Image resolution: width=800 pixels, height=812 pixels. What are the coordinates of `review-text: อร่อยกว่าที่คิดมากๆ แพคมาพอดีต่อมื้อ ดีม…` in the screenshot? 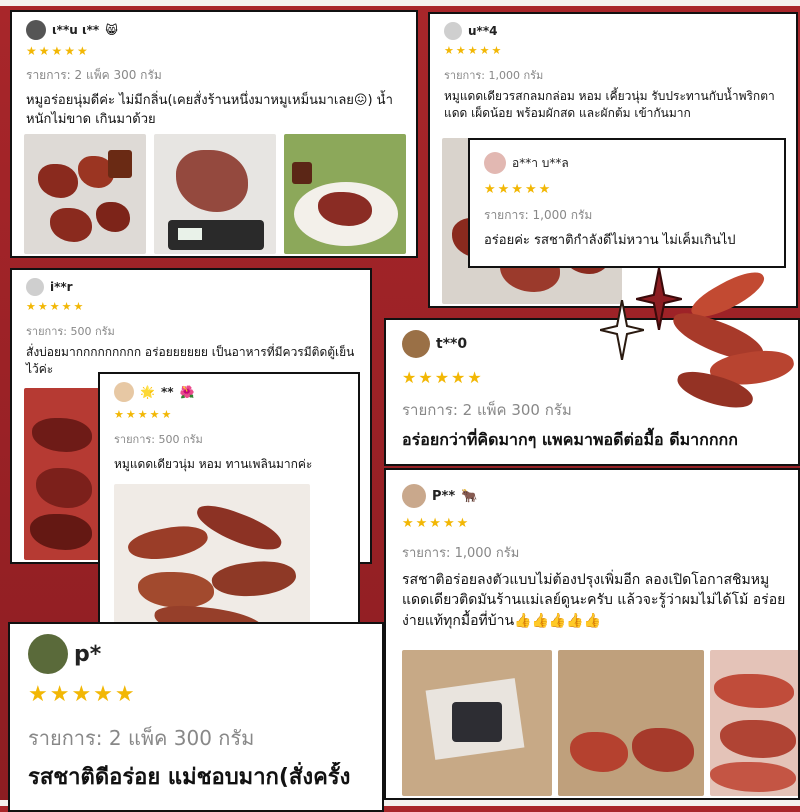 It's located at (570, 439).